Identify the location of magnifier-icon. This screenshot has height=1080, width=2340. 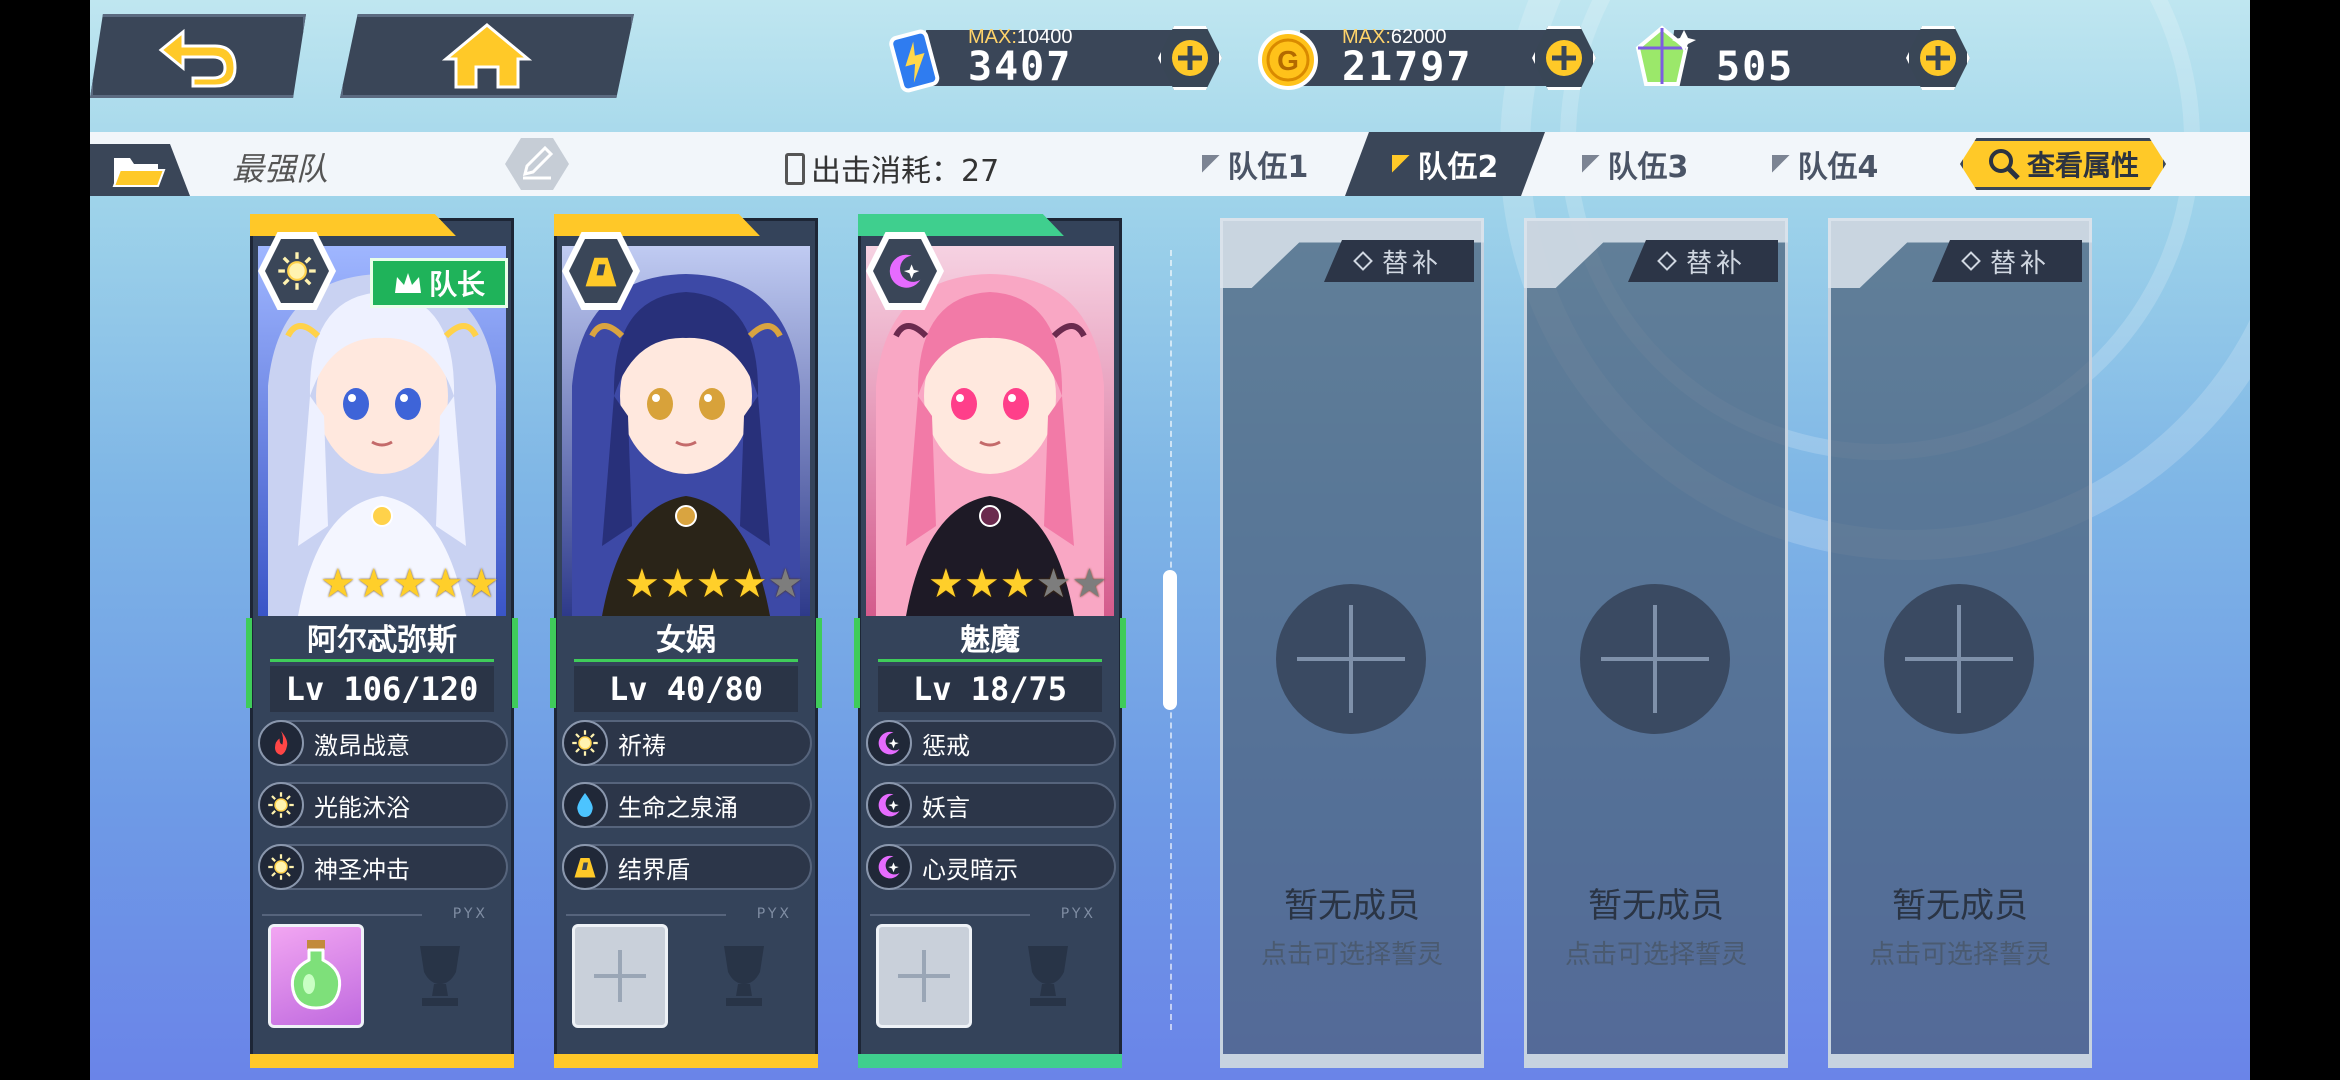
(2004, 164).